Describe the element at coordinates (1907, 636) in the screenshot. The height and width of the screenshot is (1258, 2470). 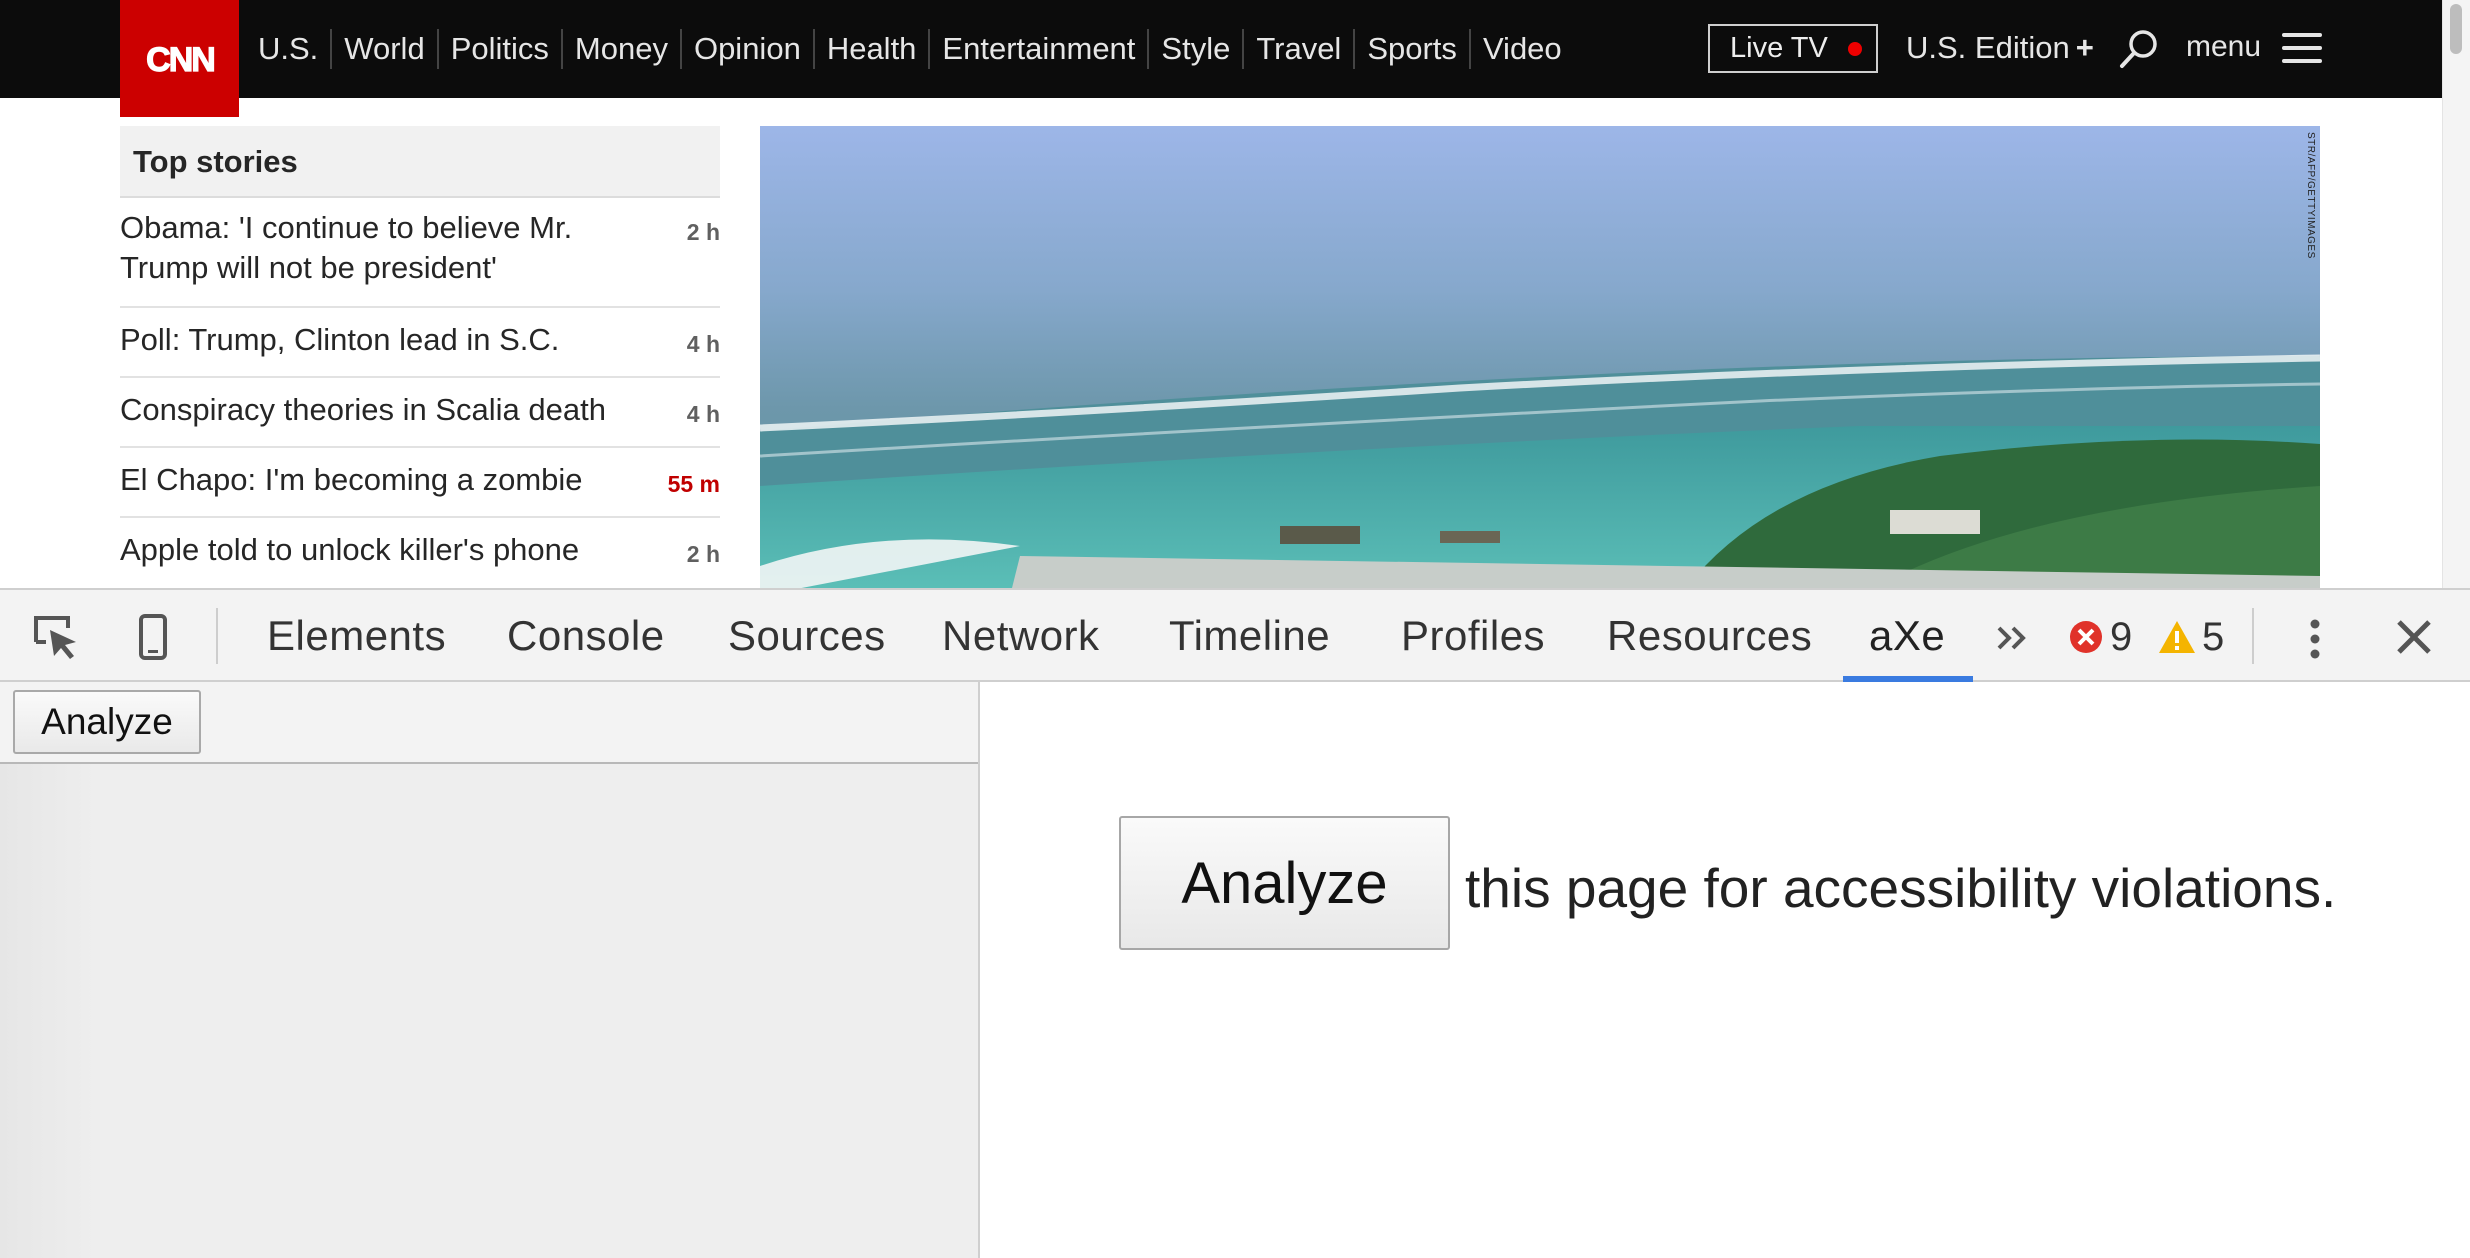
I see `tab-axe: aXe` at that location.